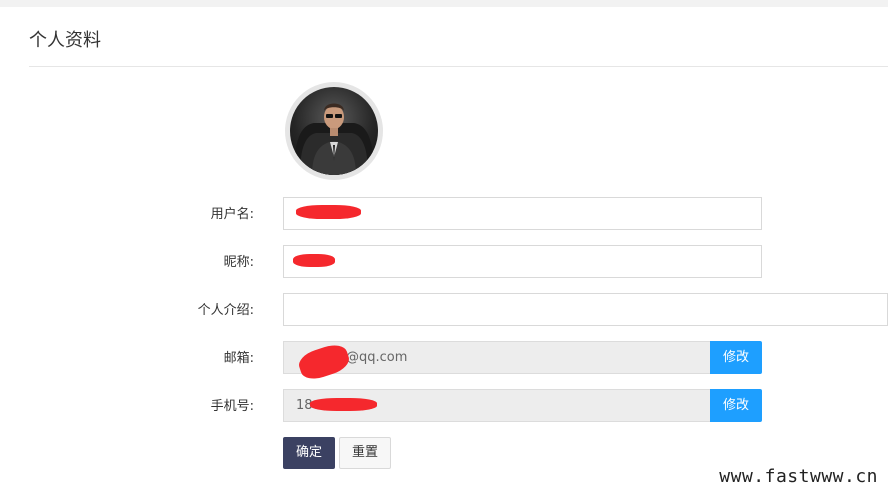 The height and width of the screenshot is (494, 888). I want to click on email-value: @qq.com, so click(377, 357).